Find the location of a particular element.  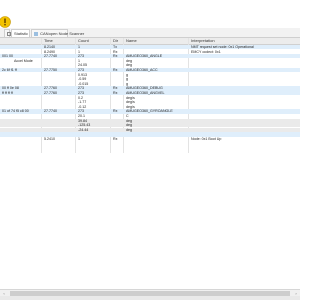

col-header-count: Count is located at coordinates (83, 41).